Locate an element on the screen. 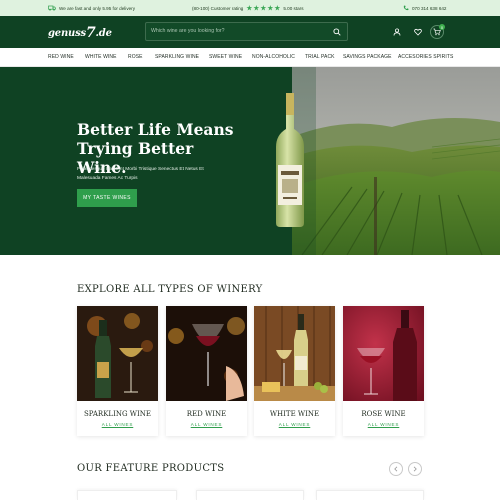  account-button is located at coordinates (397, 32).